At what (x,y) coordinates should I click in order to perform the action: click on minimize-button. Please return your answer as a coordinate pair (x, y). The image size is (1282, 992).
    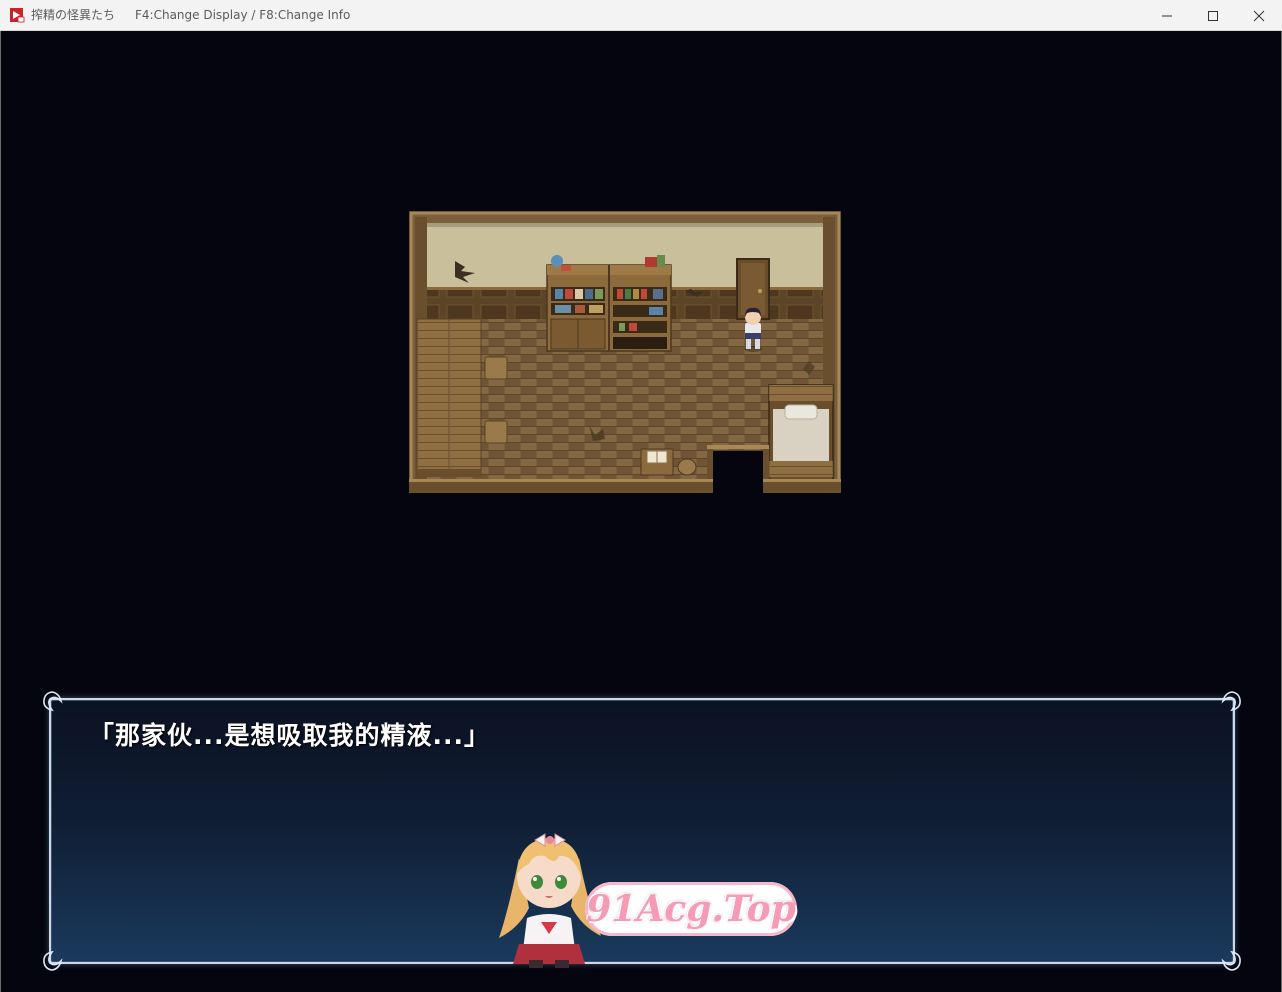
    Looking at the image, I should click on (1167, 15).